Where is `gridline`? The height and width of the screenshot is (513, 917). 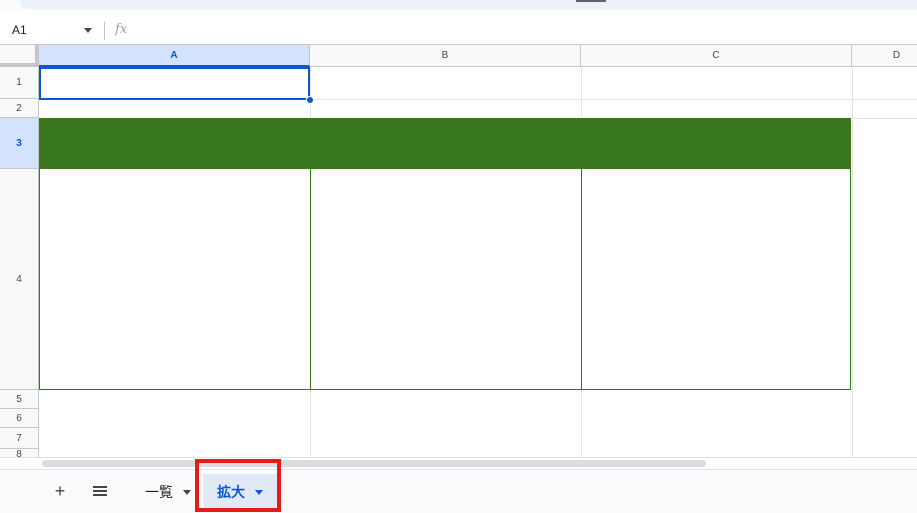
gridline is located at coordinates (852, 262).